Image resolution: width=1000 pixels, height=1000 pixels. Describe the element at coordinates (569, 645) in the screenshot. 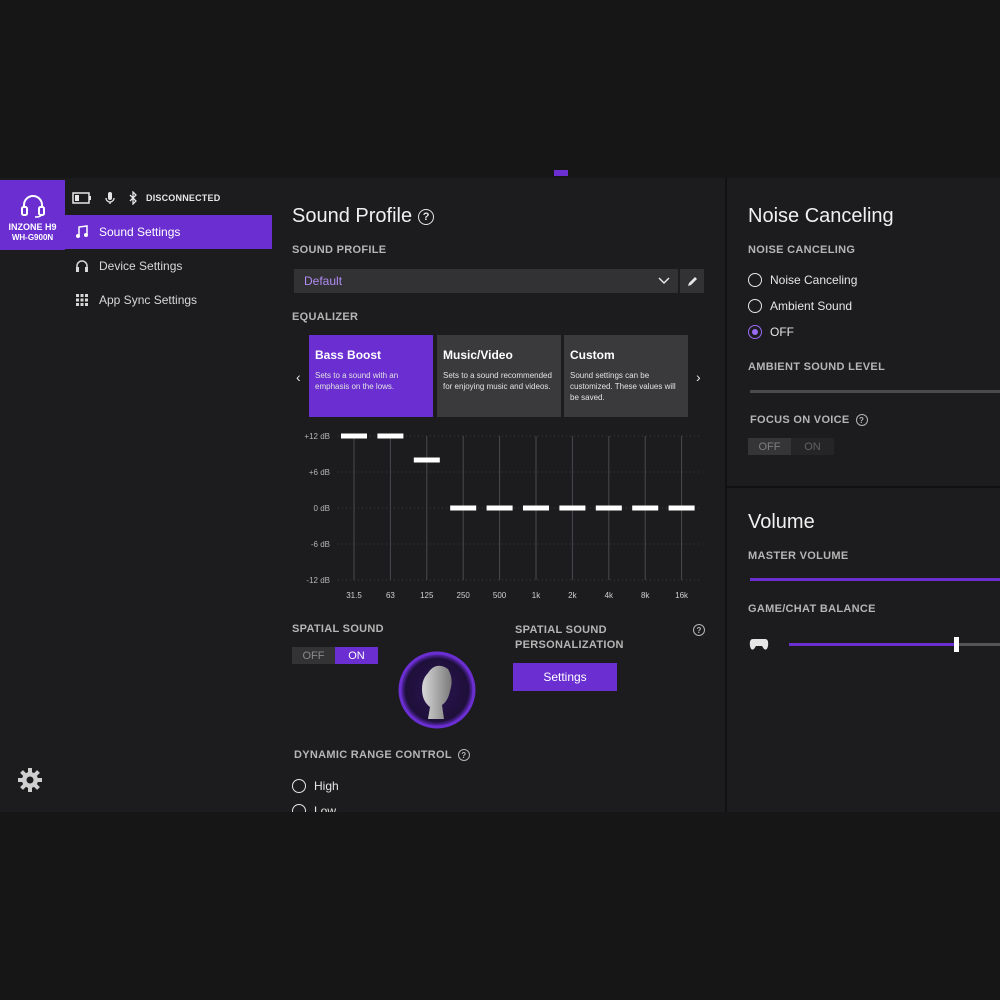

I see `label-line: PERSONALIZATION` at that location.